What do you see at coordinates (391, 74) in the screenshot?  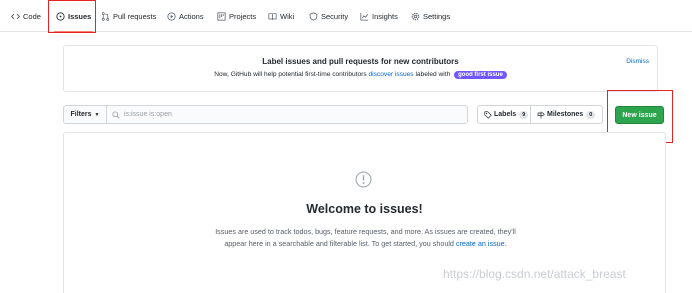 I see `discover-issues-link: discover issues` at bounding box center [391, 74].